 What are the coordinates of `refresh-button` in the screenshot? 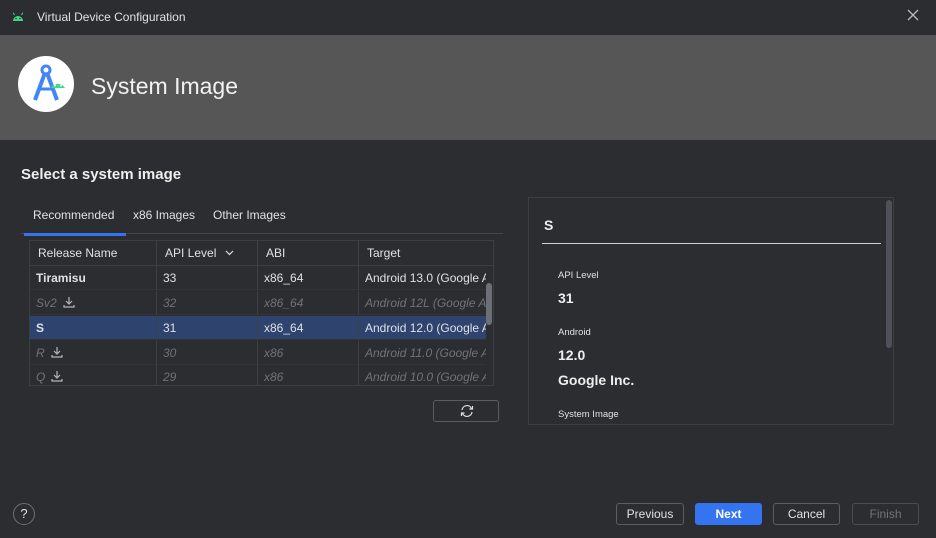 It's located at (466, 411).